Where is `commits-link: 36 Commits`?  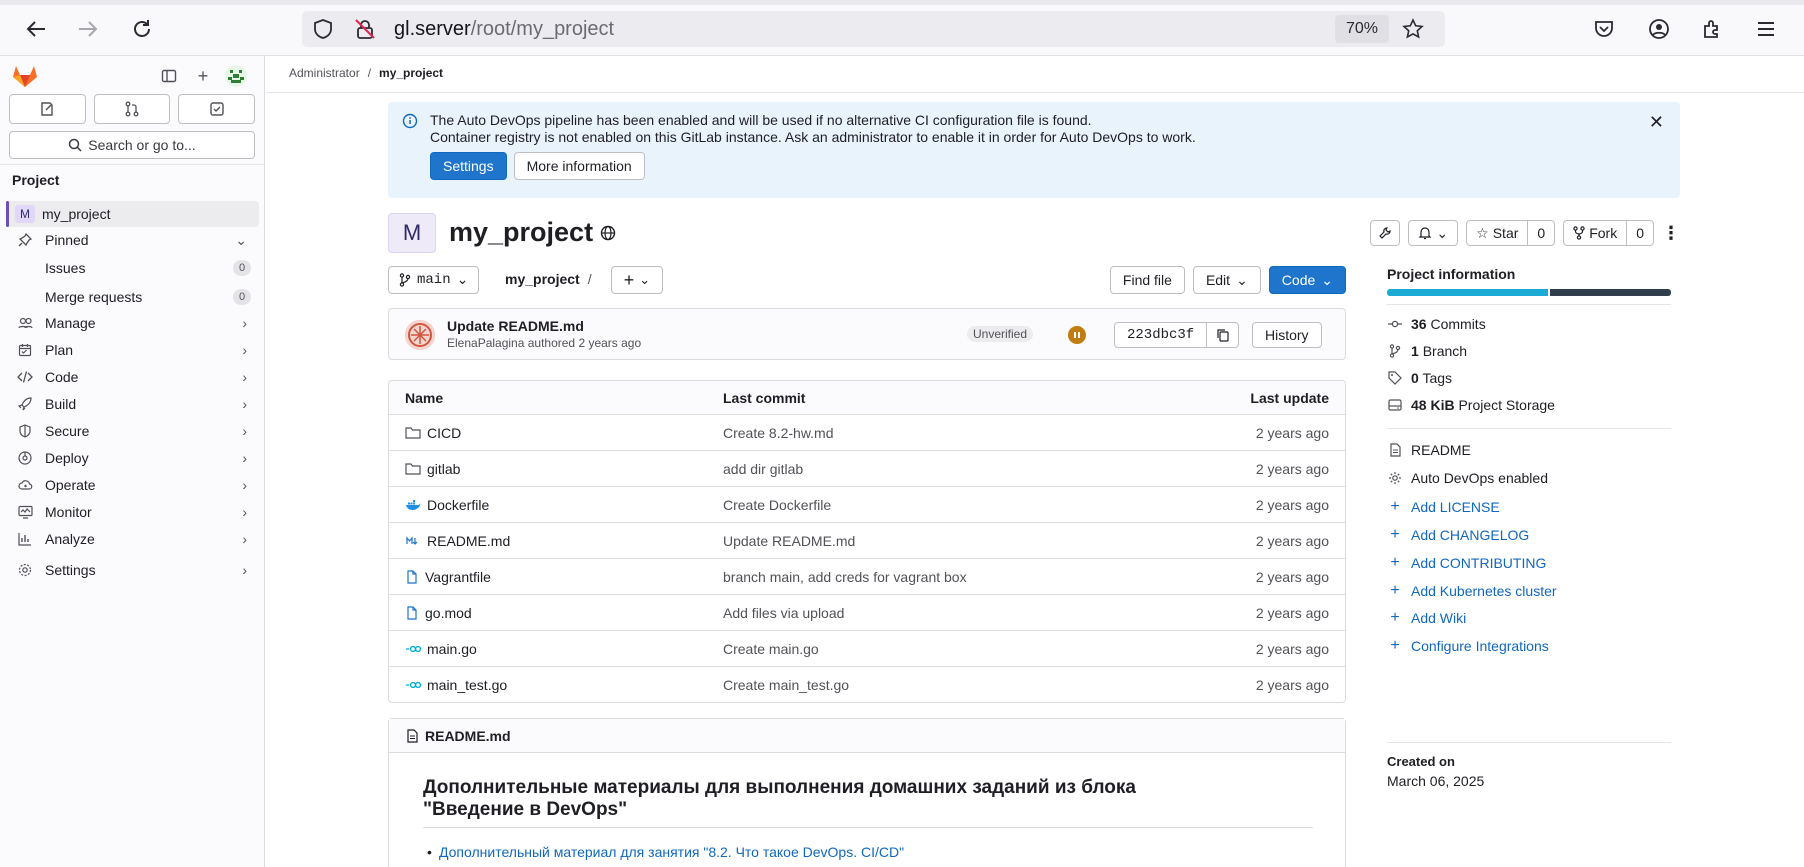 commits-link: 36 Commits is located at coordinates (1436, 324).